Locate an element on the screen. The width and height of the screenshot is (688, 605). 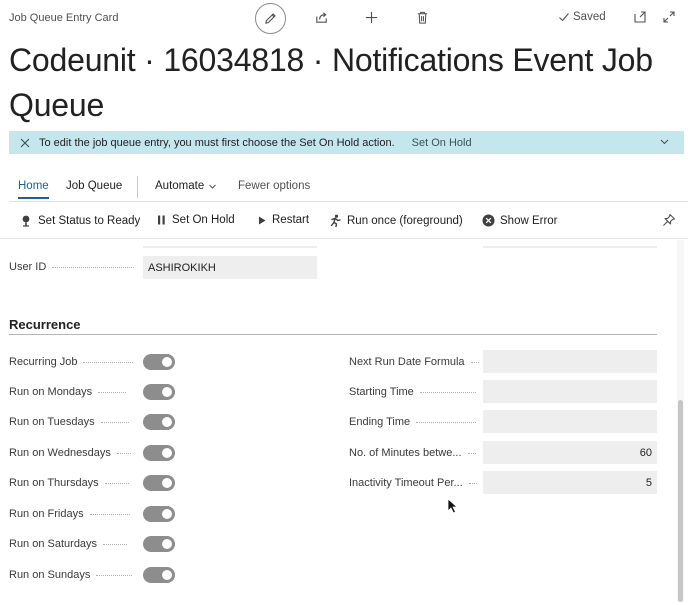
run-on-sundays-label: Run on Sundays is located at coordinates (71, 575).